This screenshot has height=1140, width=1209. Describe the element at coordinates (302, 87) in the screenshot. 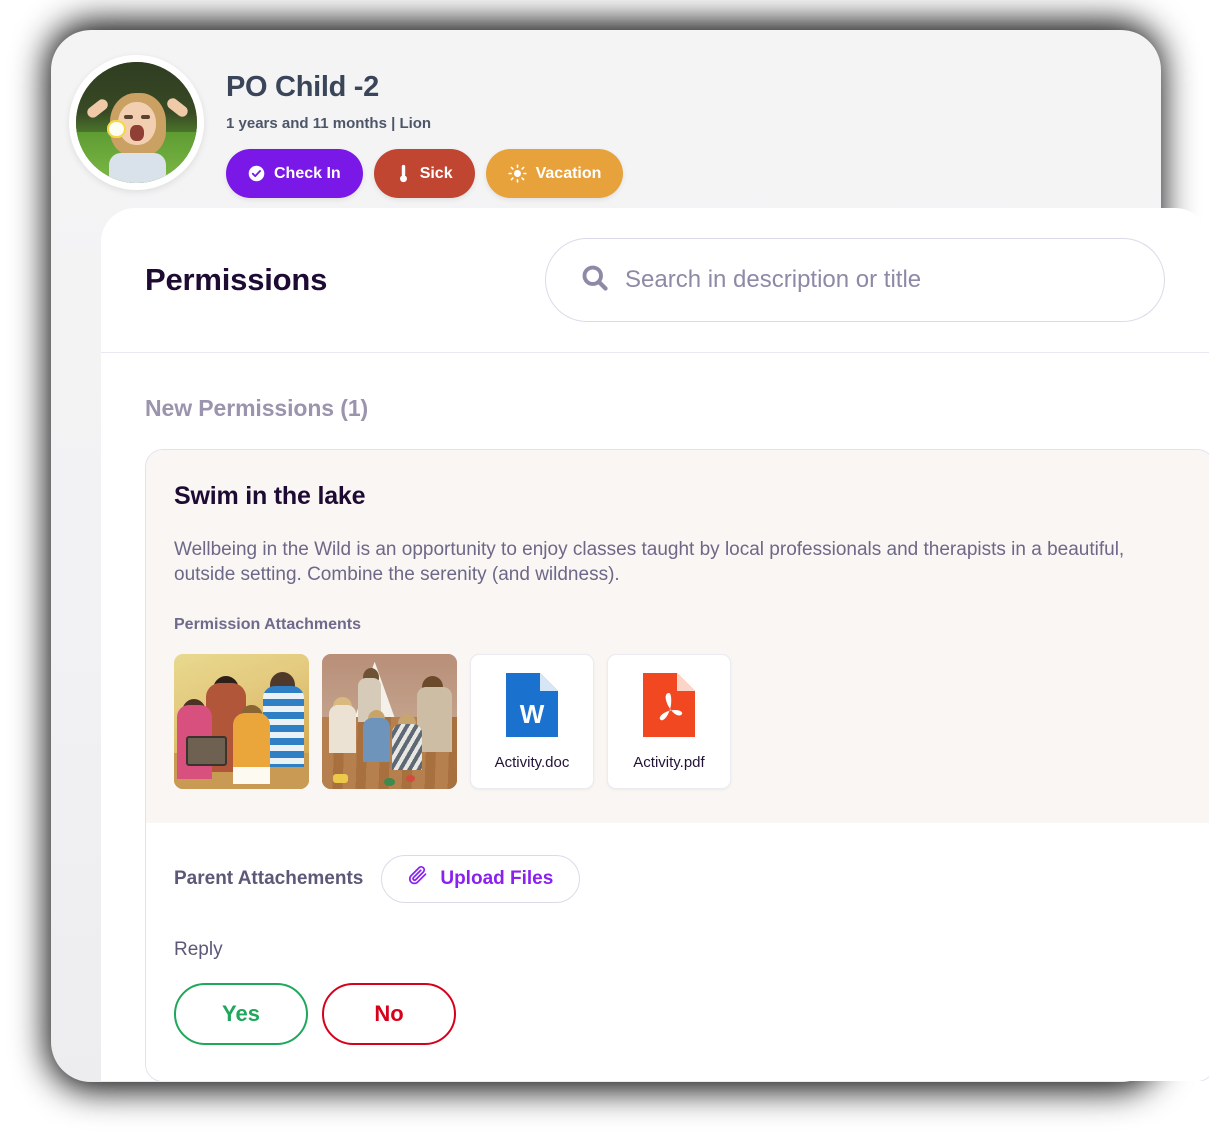

I see `child-name: PO Child -2` at that location.